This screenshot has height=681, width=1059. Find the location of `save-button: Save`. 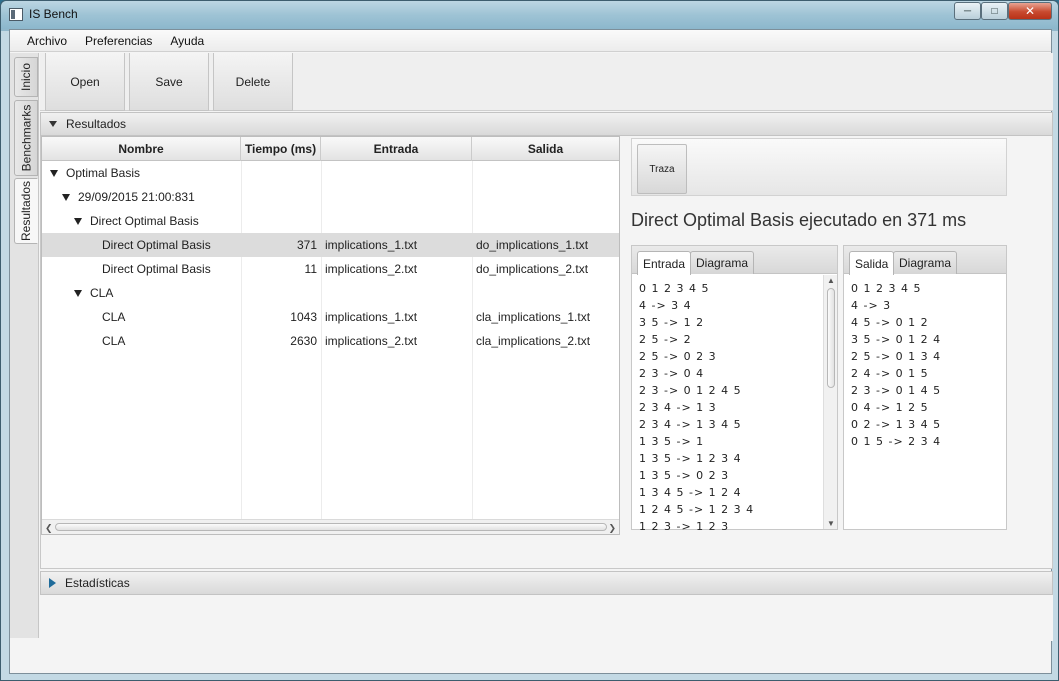

save-button: Save is located at coordinates (169, 82).